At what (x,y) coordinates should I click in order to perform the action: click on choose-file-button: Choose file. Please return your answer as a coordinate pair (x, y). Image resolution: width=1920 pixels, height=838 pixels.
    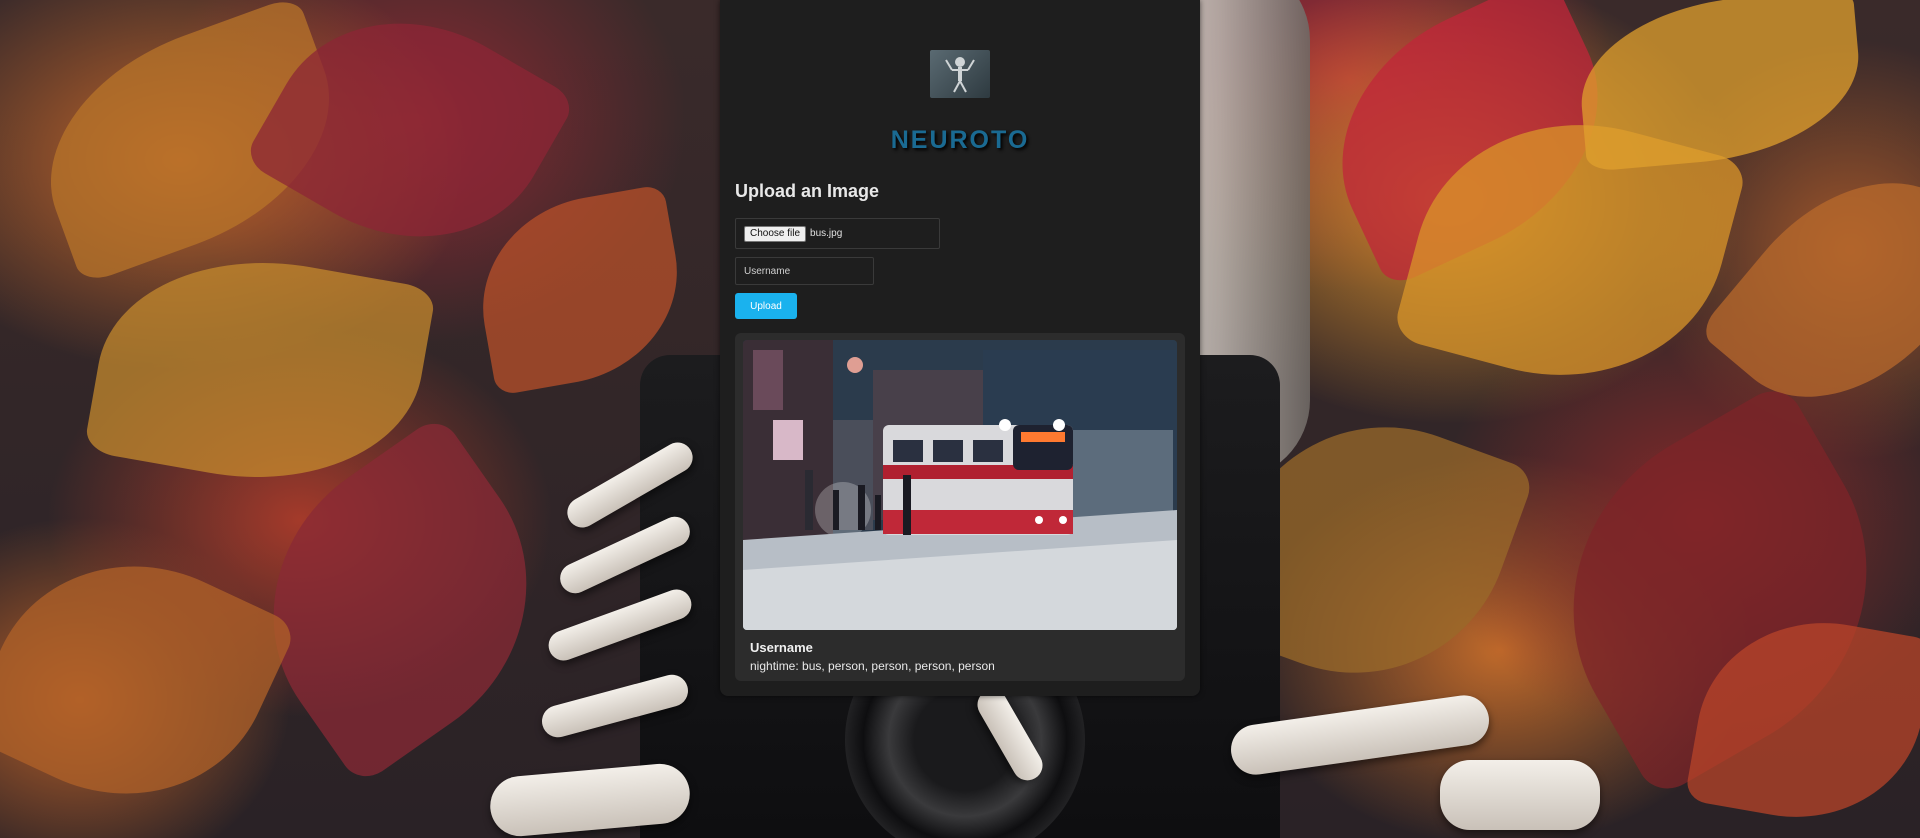
    Looking at the image, I should click on (775, 233).